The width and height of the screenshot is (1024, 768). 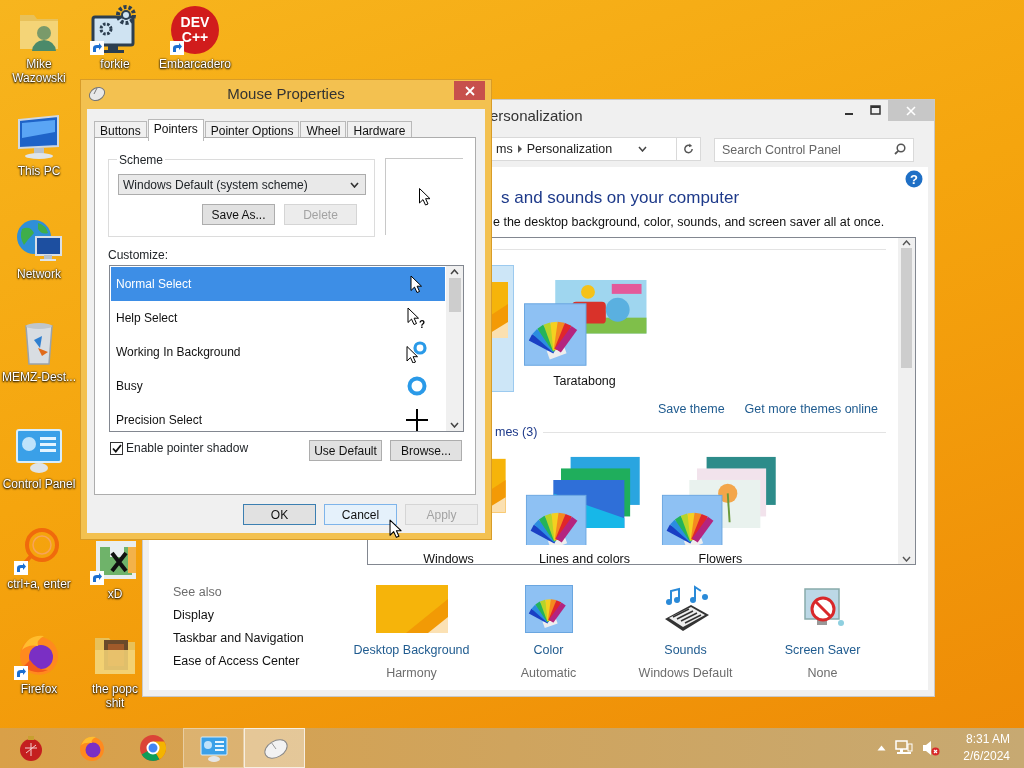 I want to click on theme-tile: Lines and colors, so click(x=584, y=508).